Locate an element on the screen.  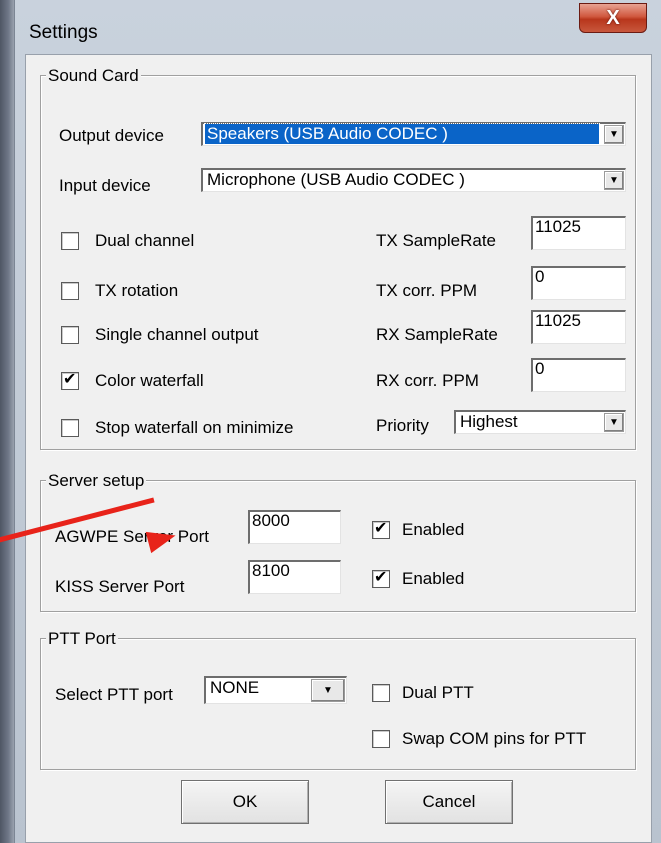
agwpe-port-label: AGWPE Server Port is located at coordinates (132, 536).